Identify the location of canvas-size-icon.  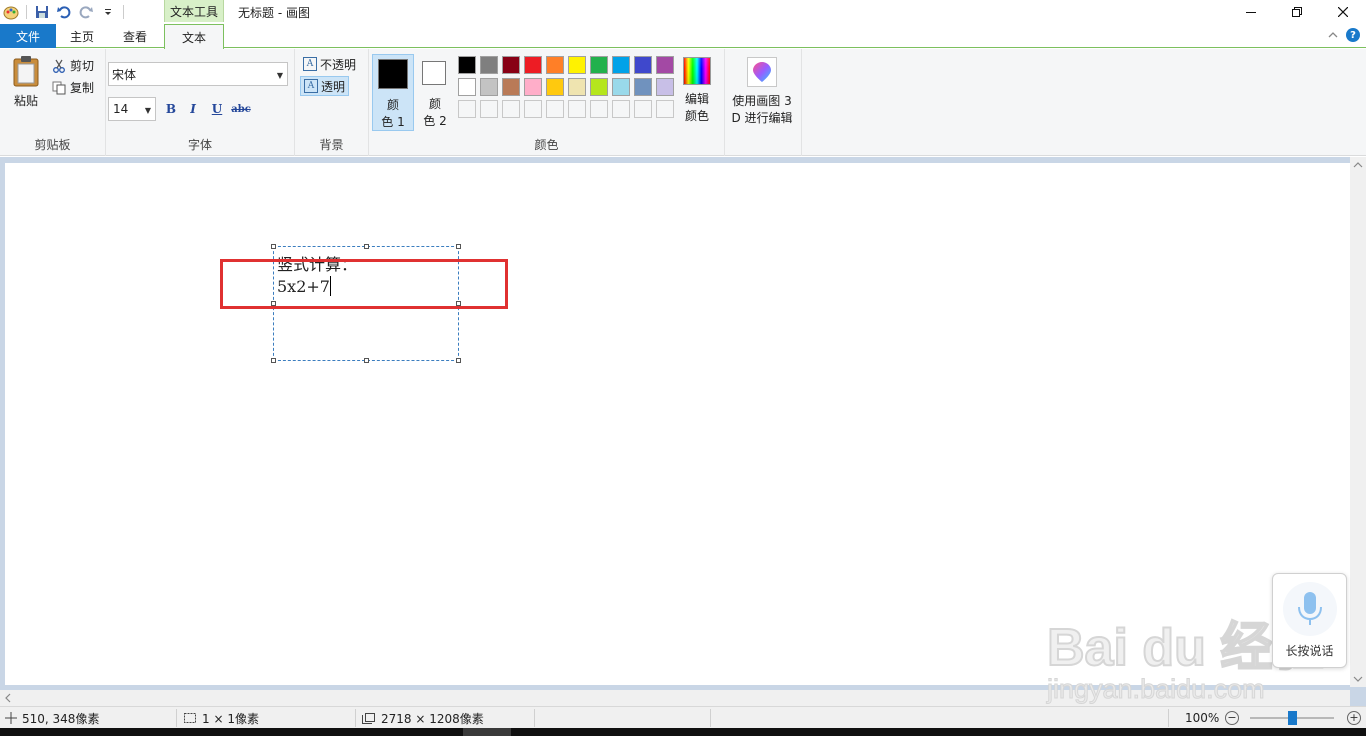
(368, 718).